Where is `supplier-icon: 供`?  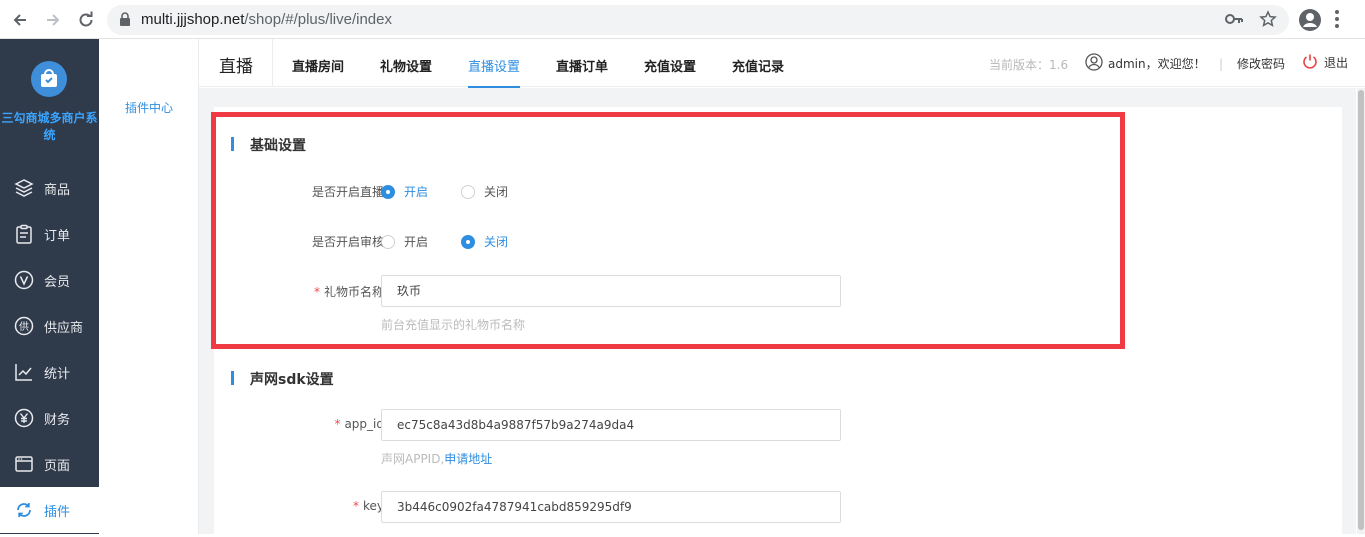 supplier-icon: 供 is located at coordinates (24, 326).